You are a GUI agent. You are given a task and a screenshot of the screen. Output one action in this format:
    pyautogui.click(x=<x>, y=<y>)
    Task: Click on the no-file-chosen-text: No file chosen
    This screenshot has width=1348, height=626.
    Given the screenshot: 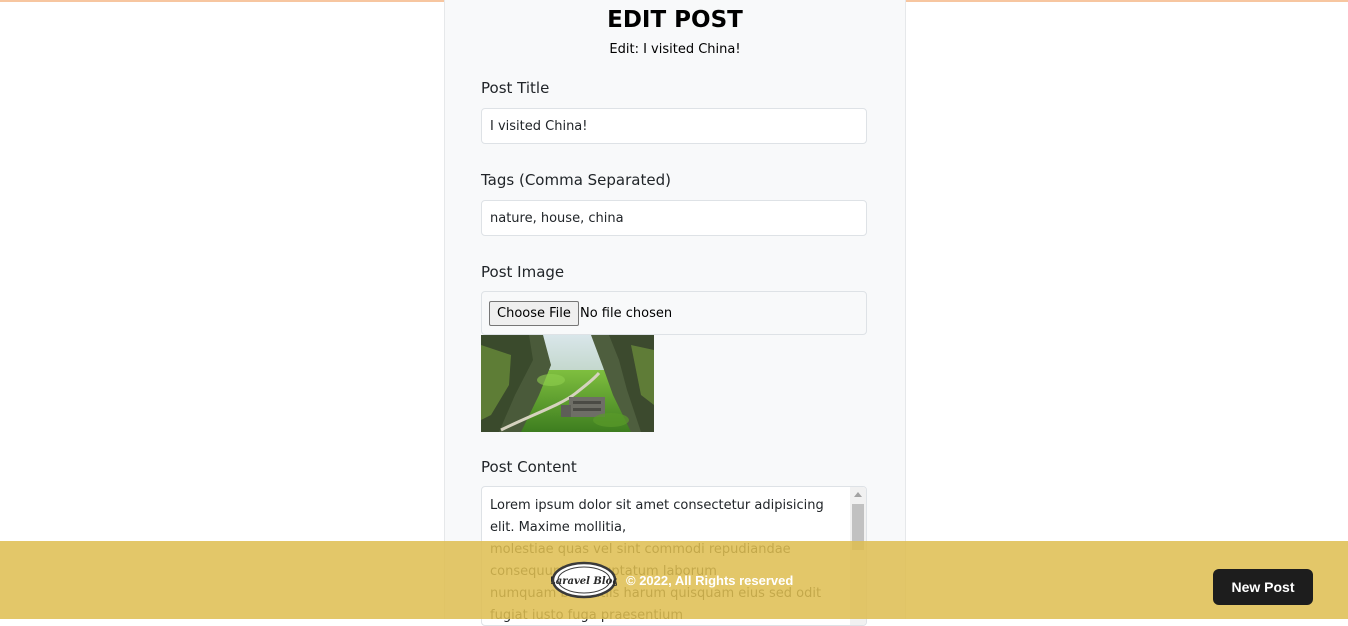 What is the action you would take?
    pyautogui.click(x=626, y=313)
    